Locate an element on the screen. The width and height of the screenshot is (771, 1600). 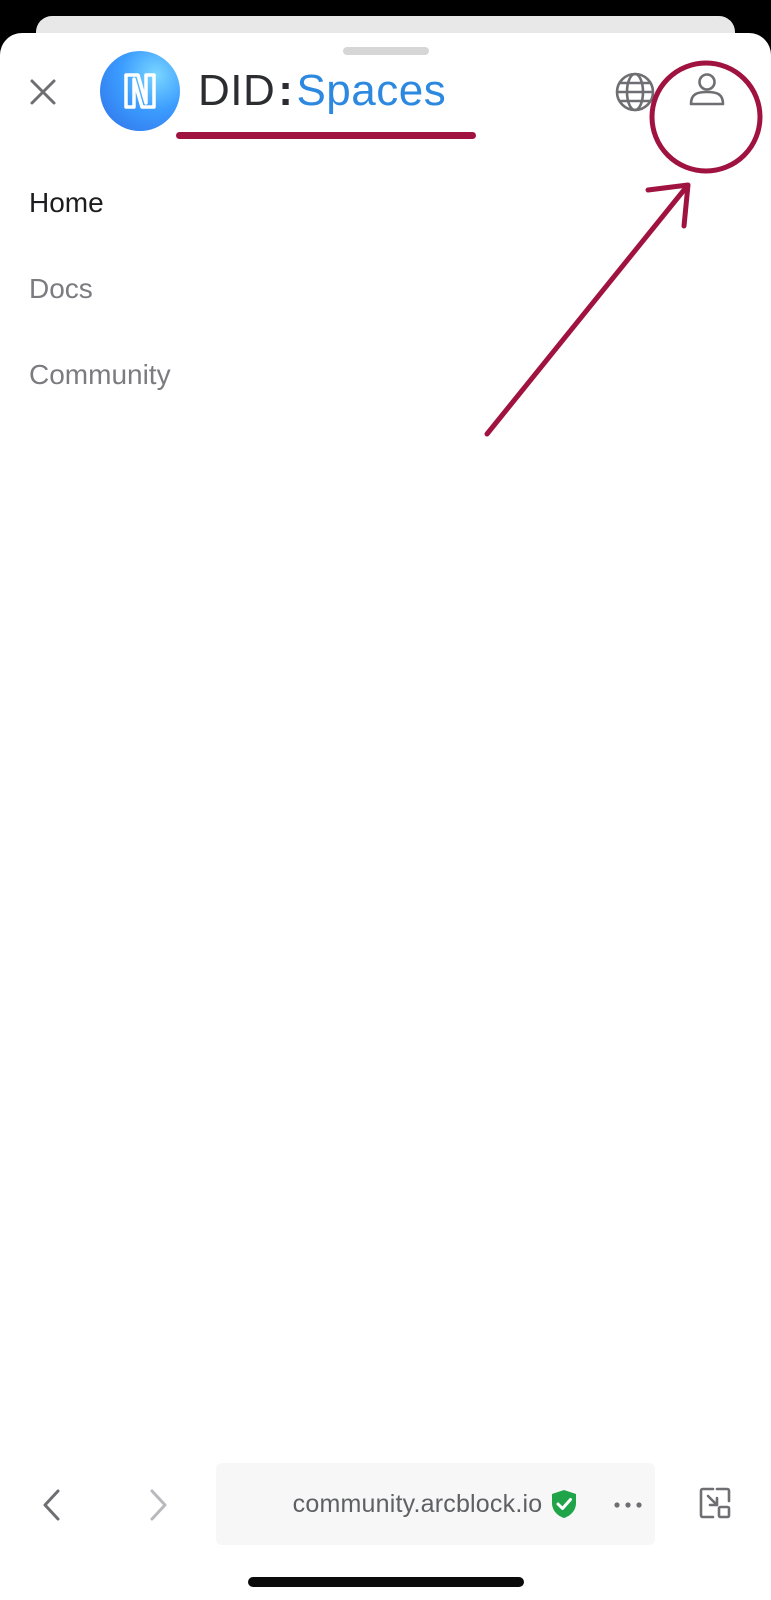
back-button is located at coordinates (52, 1505).